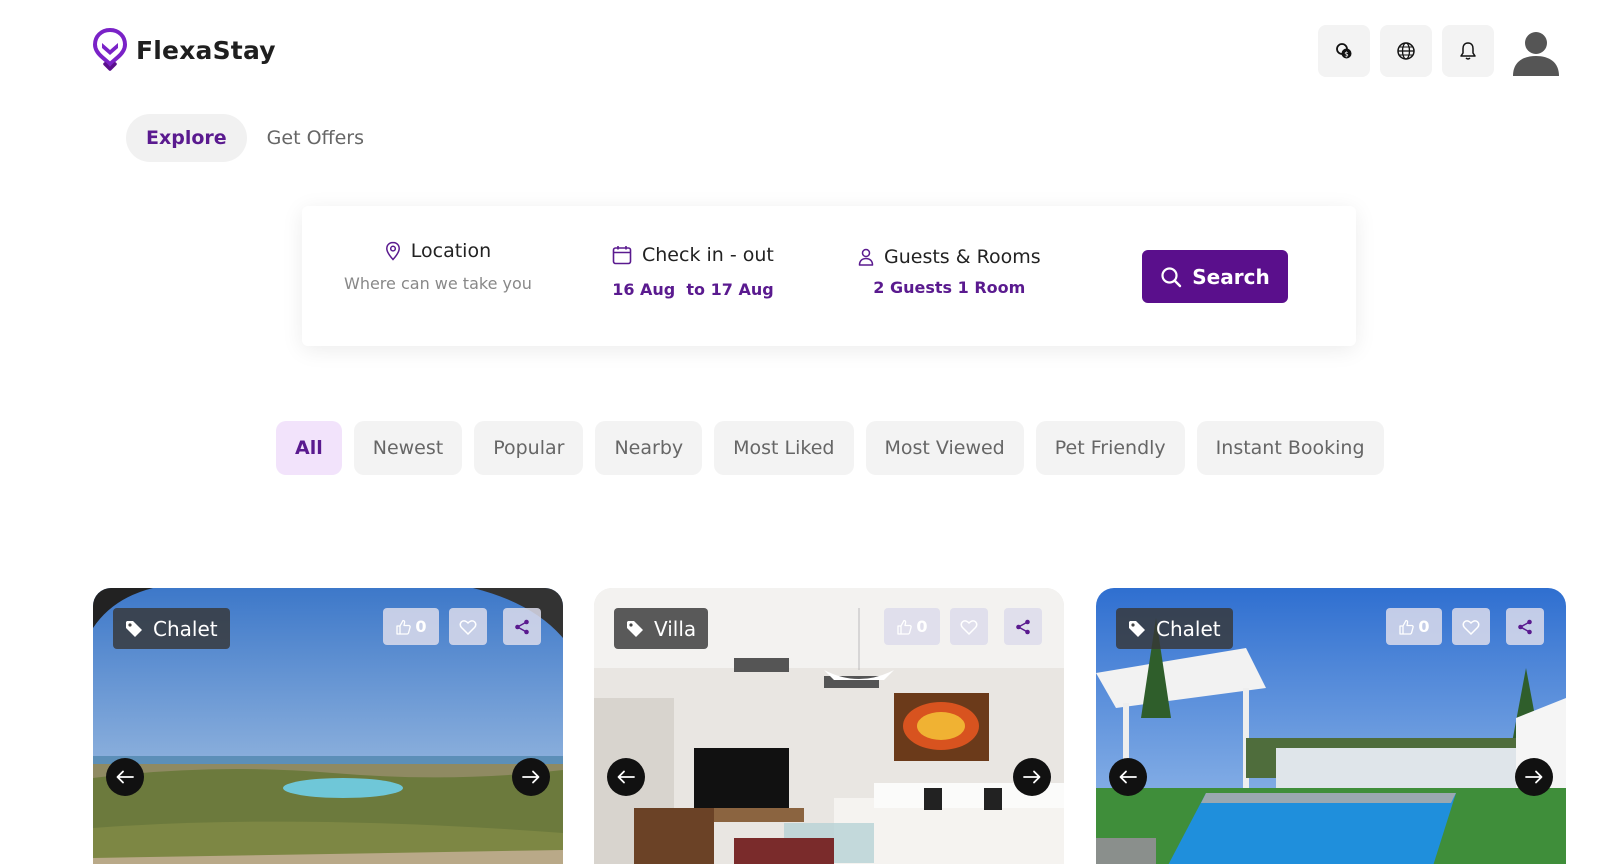  I want to click on top-tabs: Explore Get Offers, so click(245, 138).